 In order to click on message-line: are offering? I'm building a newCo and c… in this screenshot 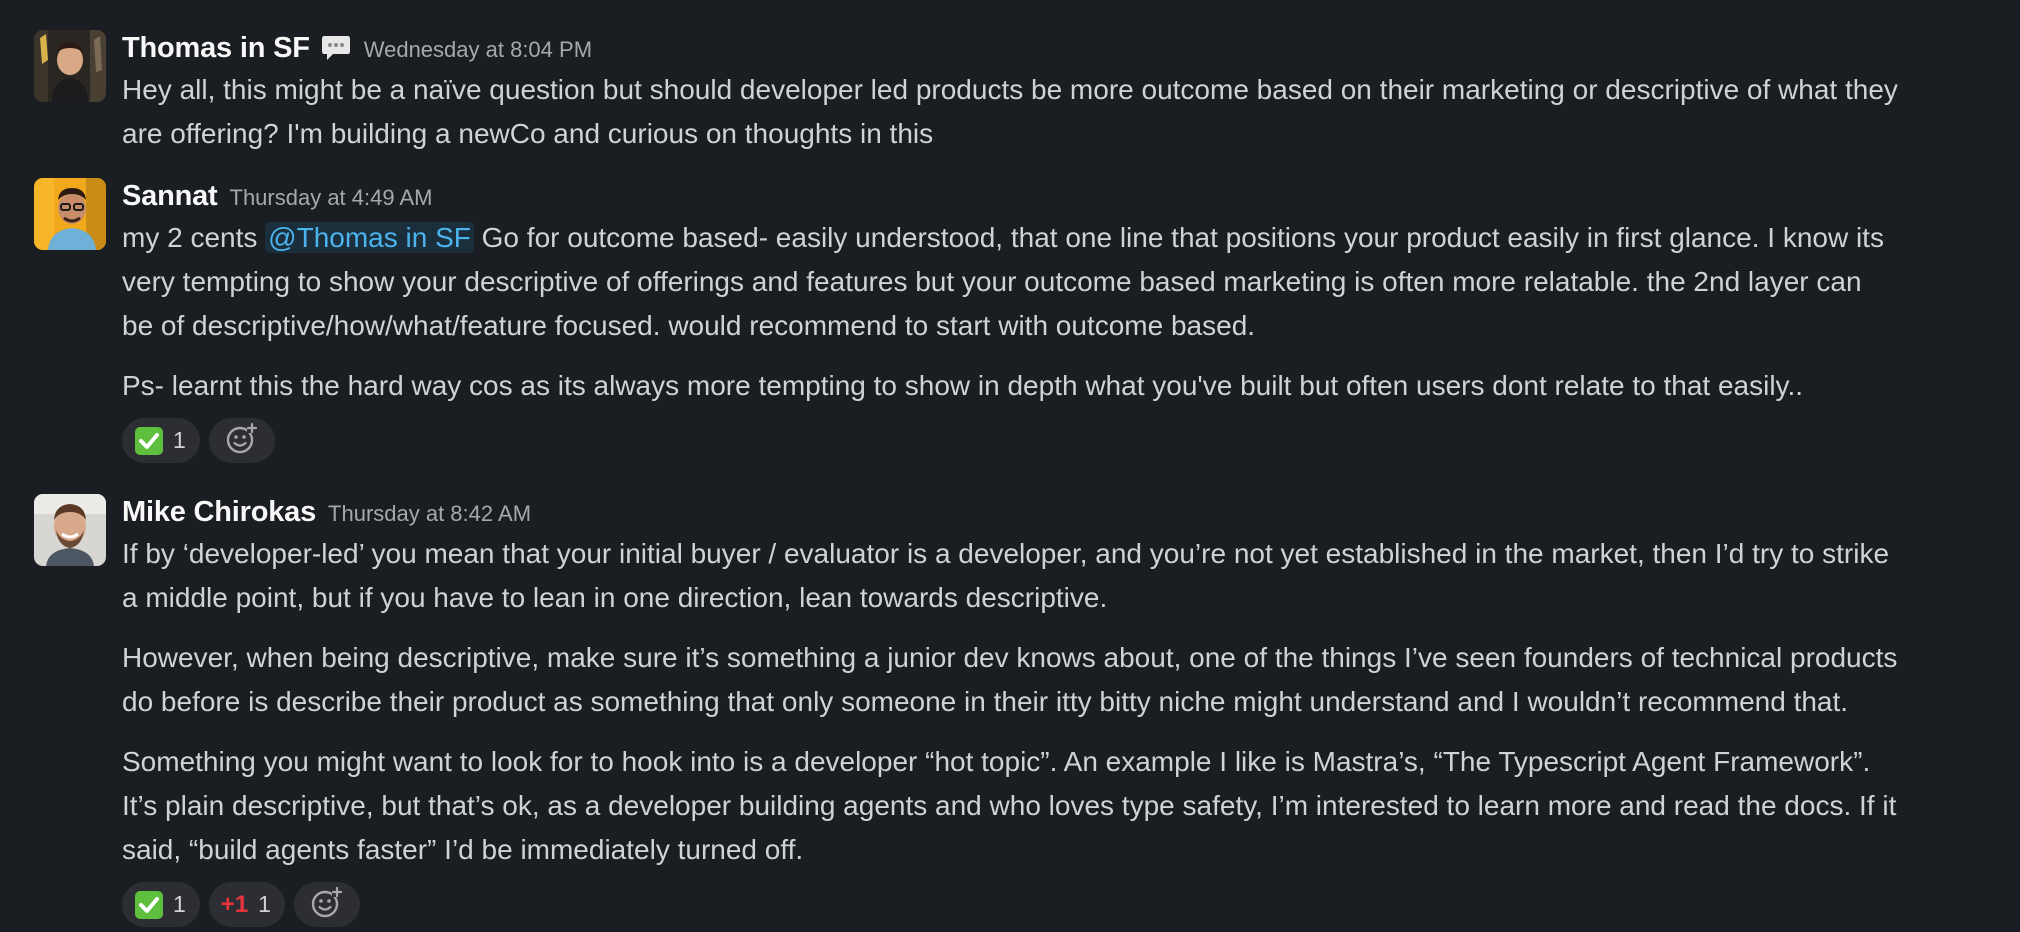, I will do `click(528, 133)`.